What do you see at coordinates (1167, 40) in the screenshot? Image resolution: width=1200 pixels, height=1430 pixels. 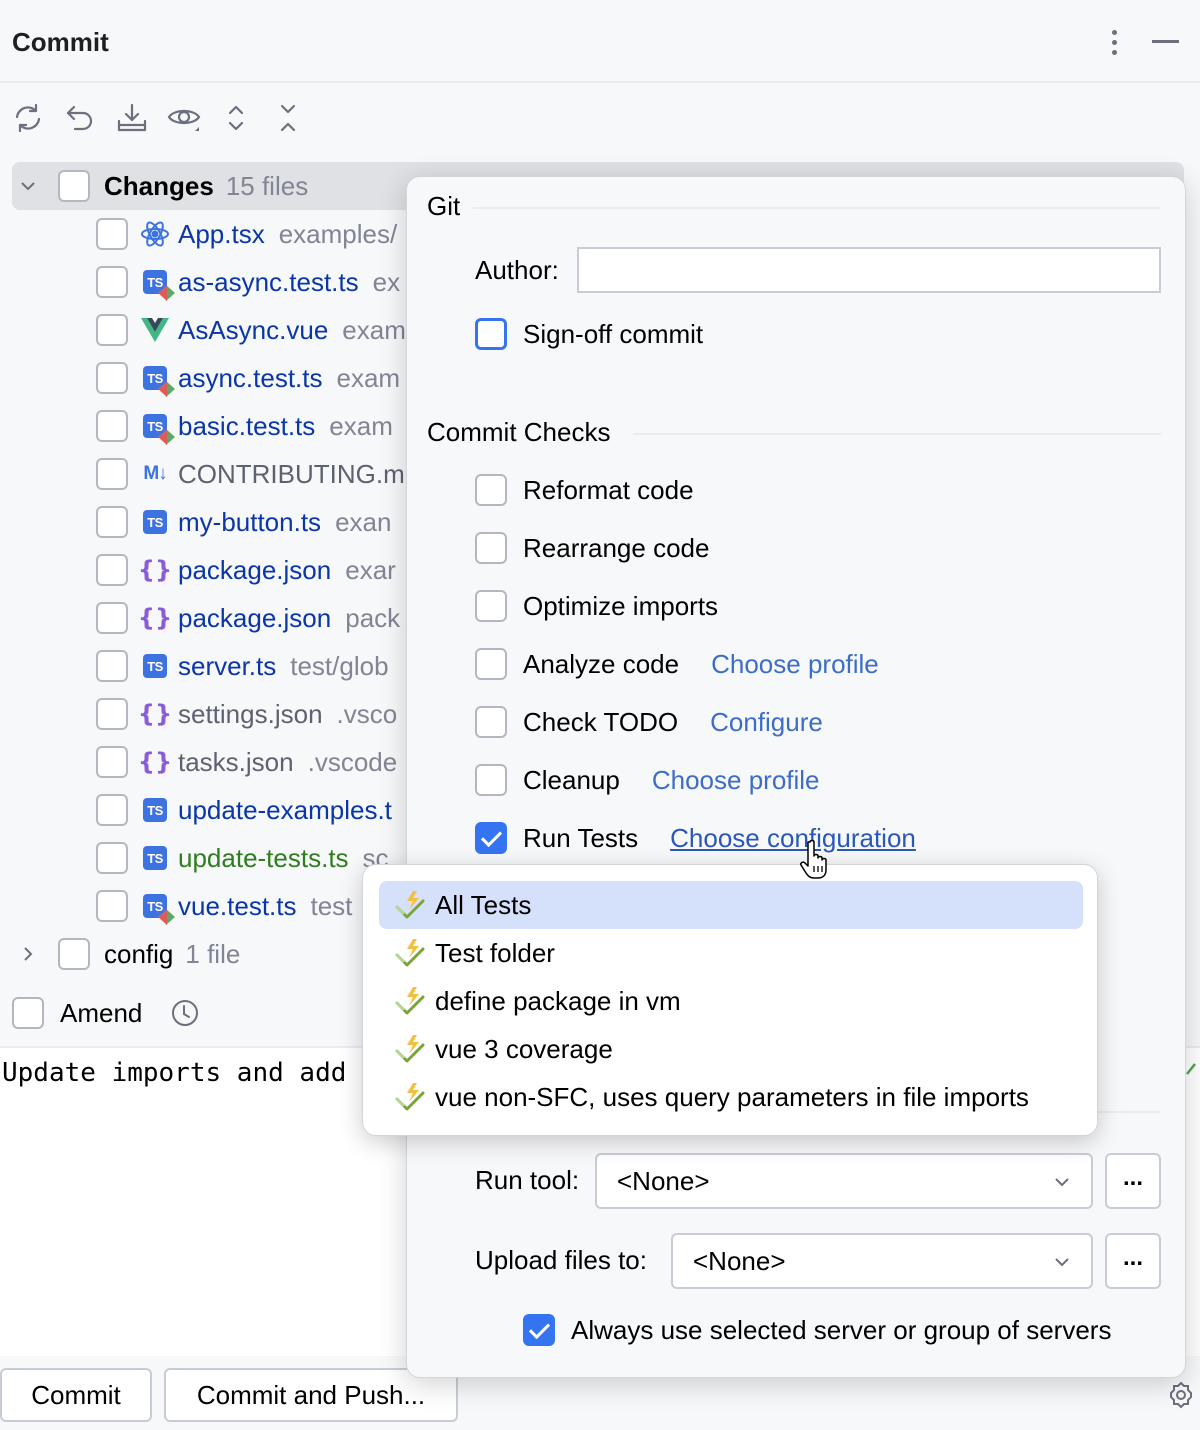 I see `minimize-icon` at bounding box center [1167, 40].